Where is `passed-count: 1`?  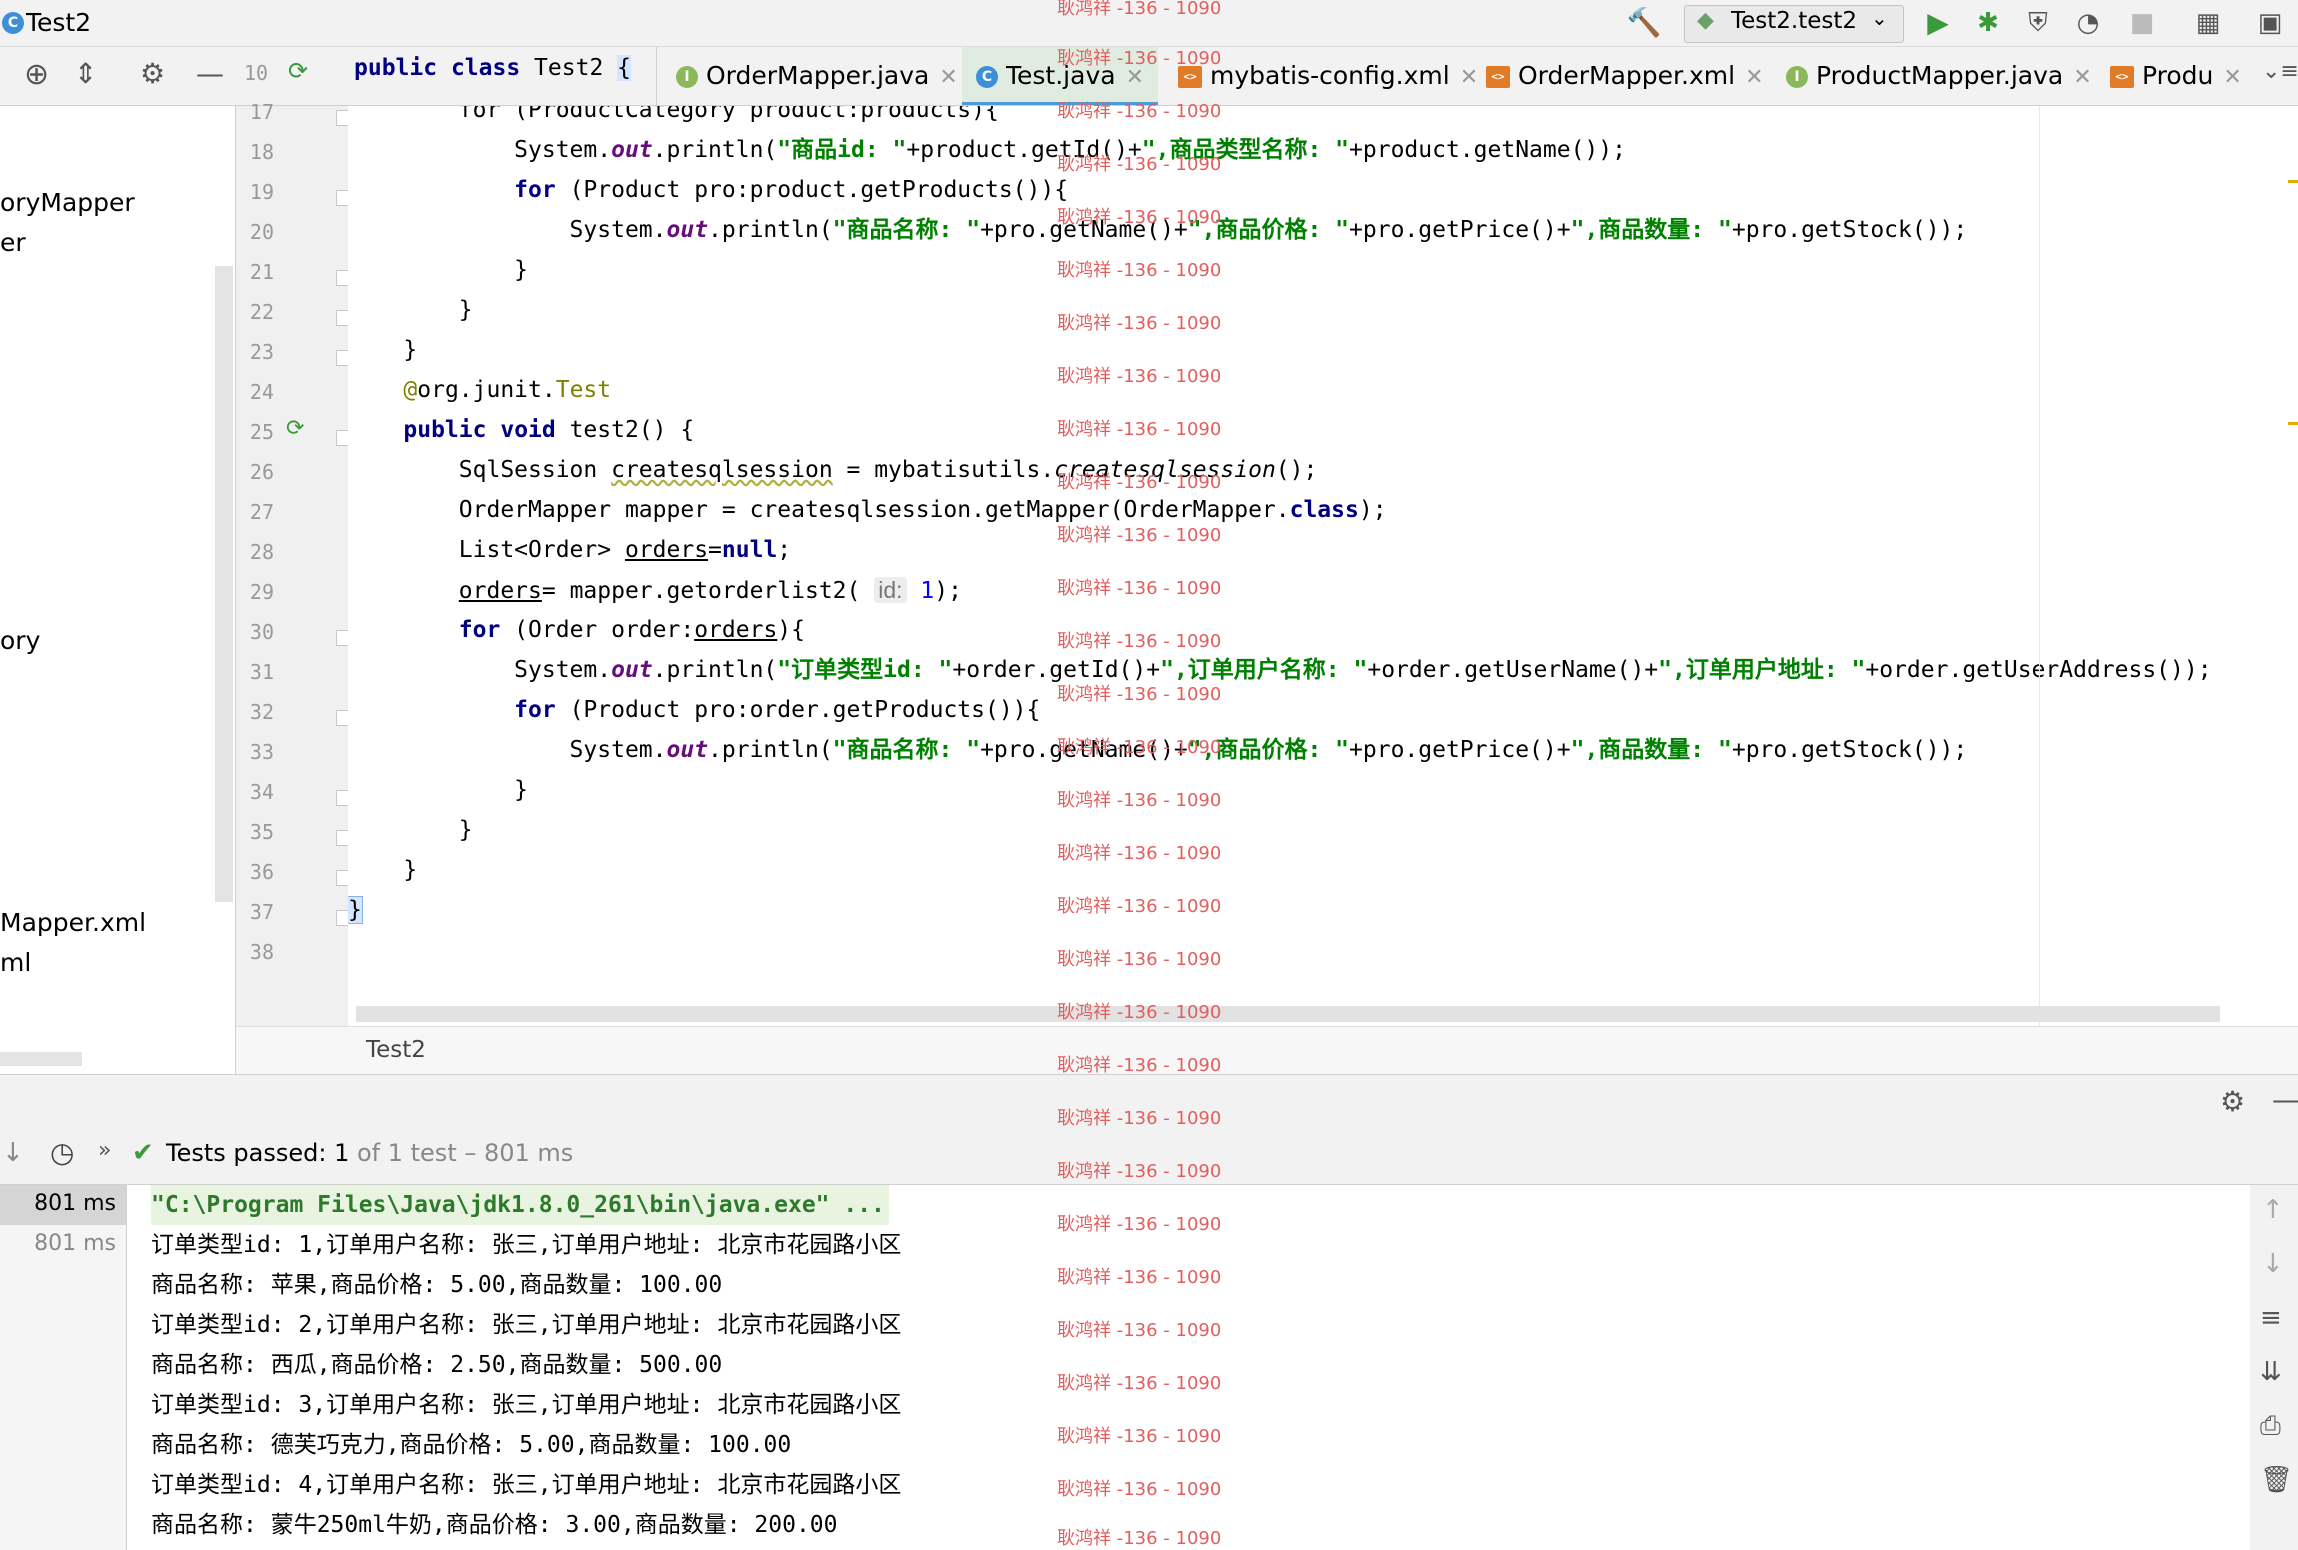
passed-count: 1 is located at coordinates (342, 1153).